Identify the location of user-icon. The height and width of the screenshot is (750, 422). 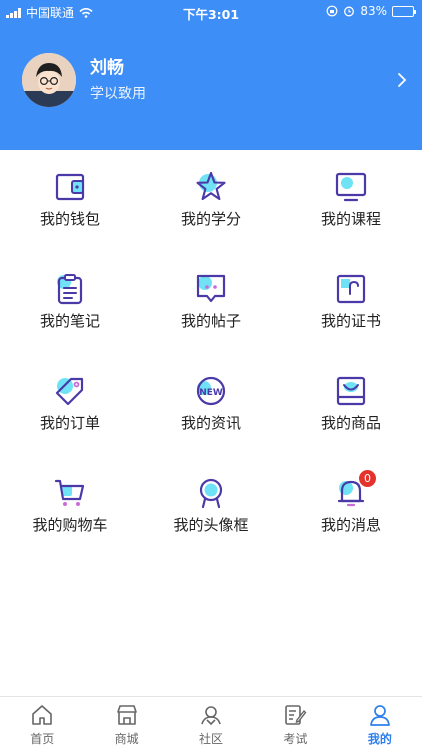
(379, 715).